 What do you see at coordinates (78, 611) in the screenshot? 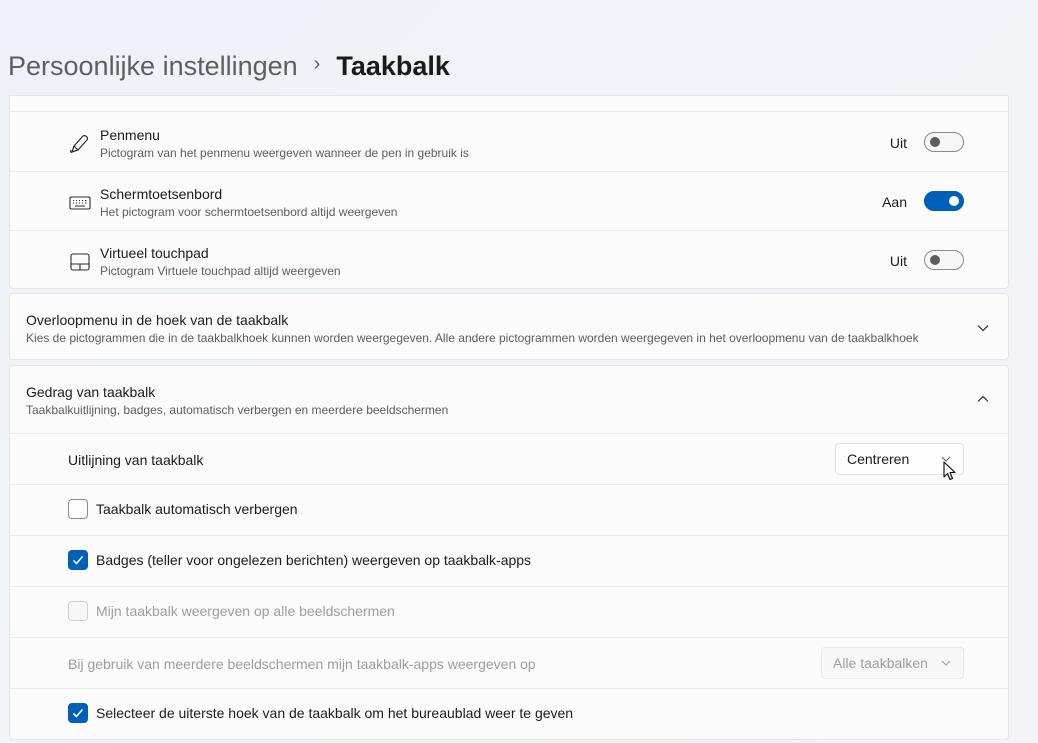
I see `all-displays-checkbox` at bounding box center [78, 611].